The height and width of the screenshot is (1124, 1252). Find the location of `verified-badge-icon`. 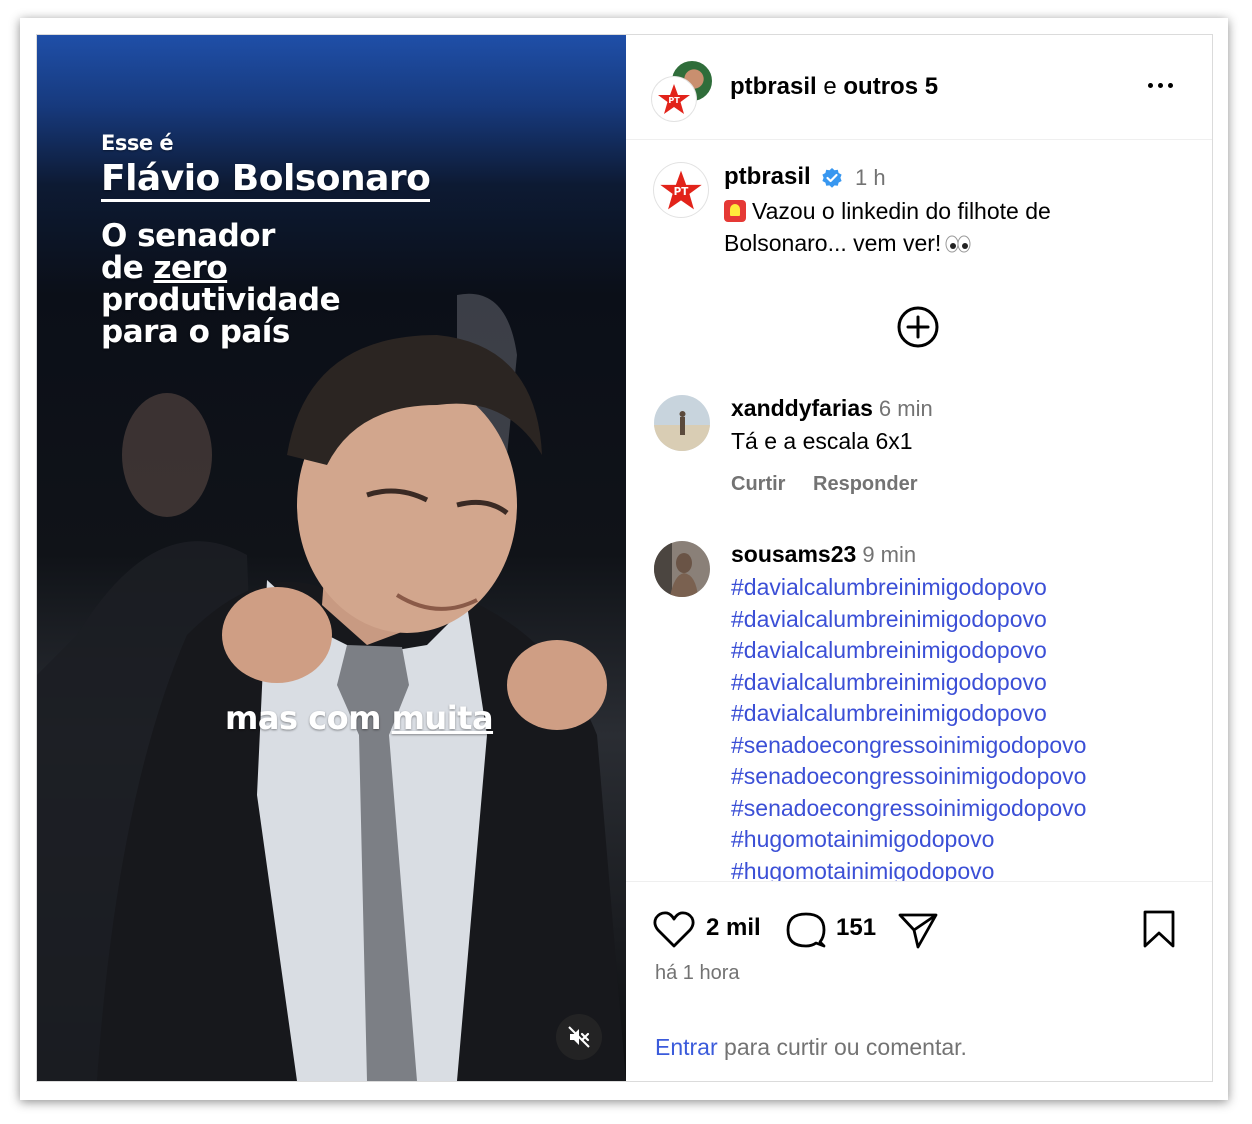

verified-badge-icon is located at coordinates (832, 178).